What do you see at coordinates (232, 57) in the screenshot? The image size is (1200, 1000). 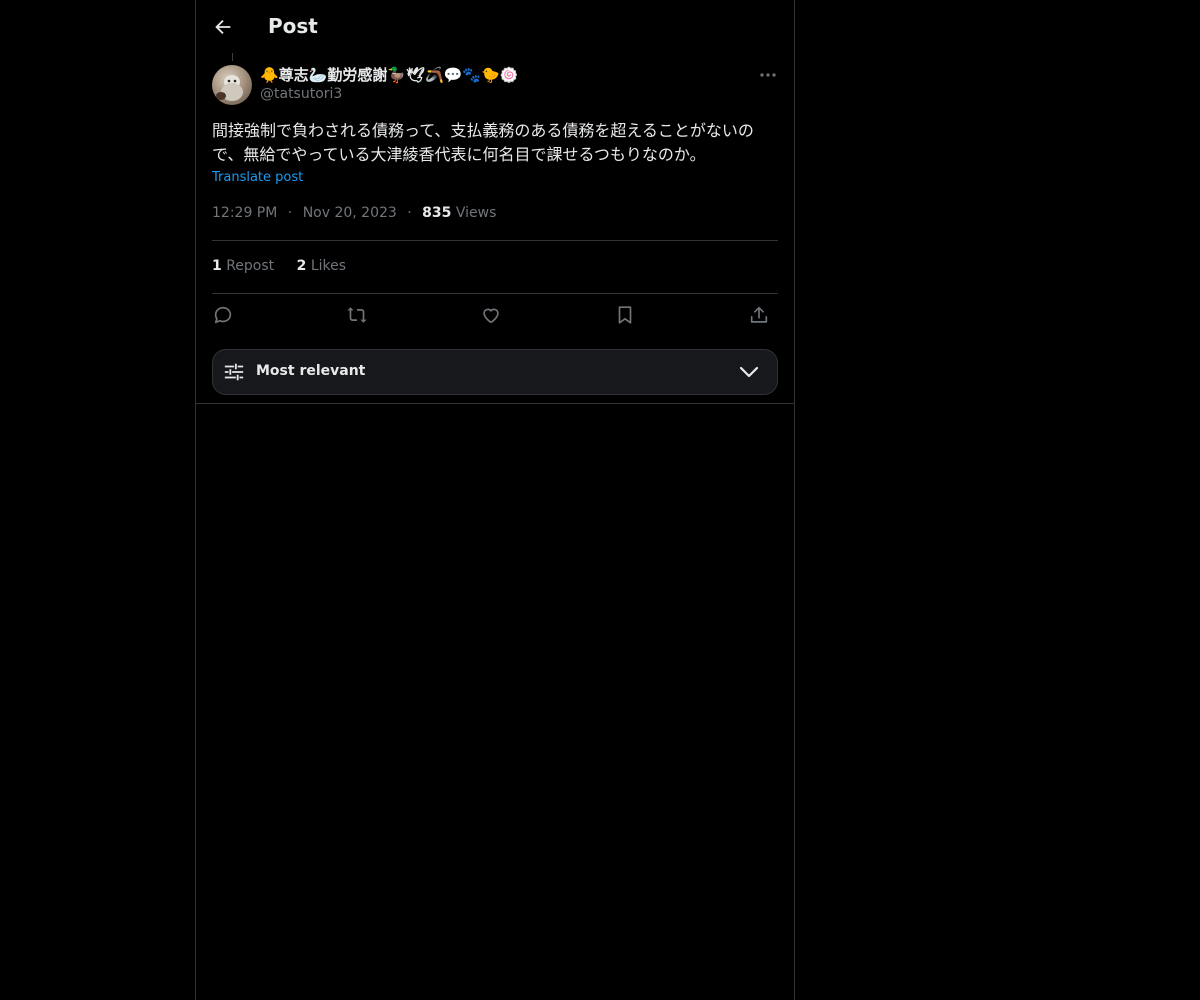 I see `thread-line` at bounding box center [232, 57].